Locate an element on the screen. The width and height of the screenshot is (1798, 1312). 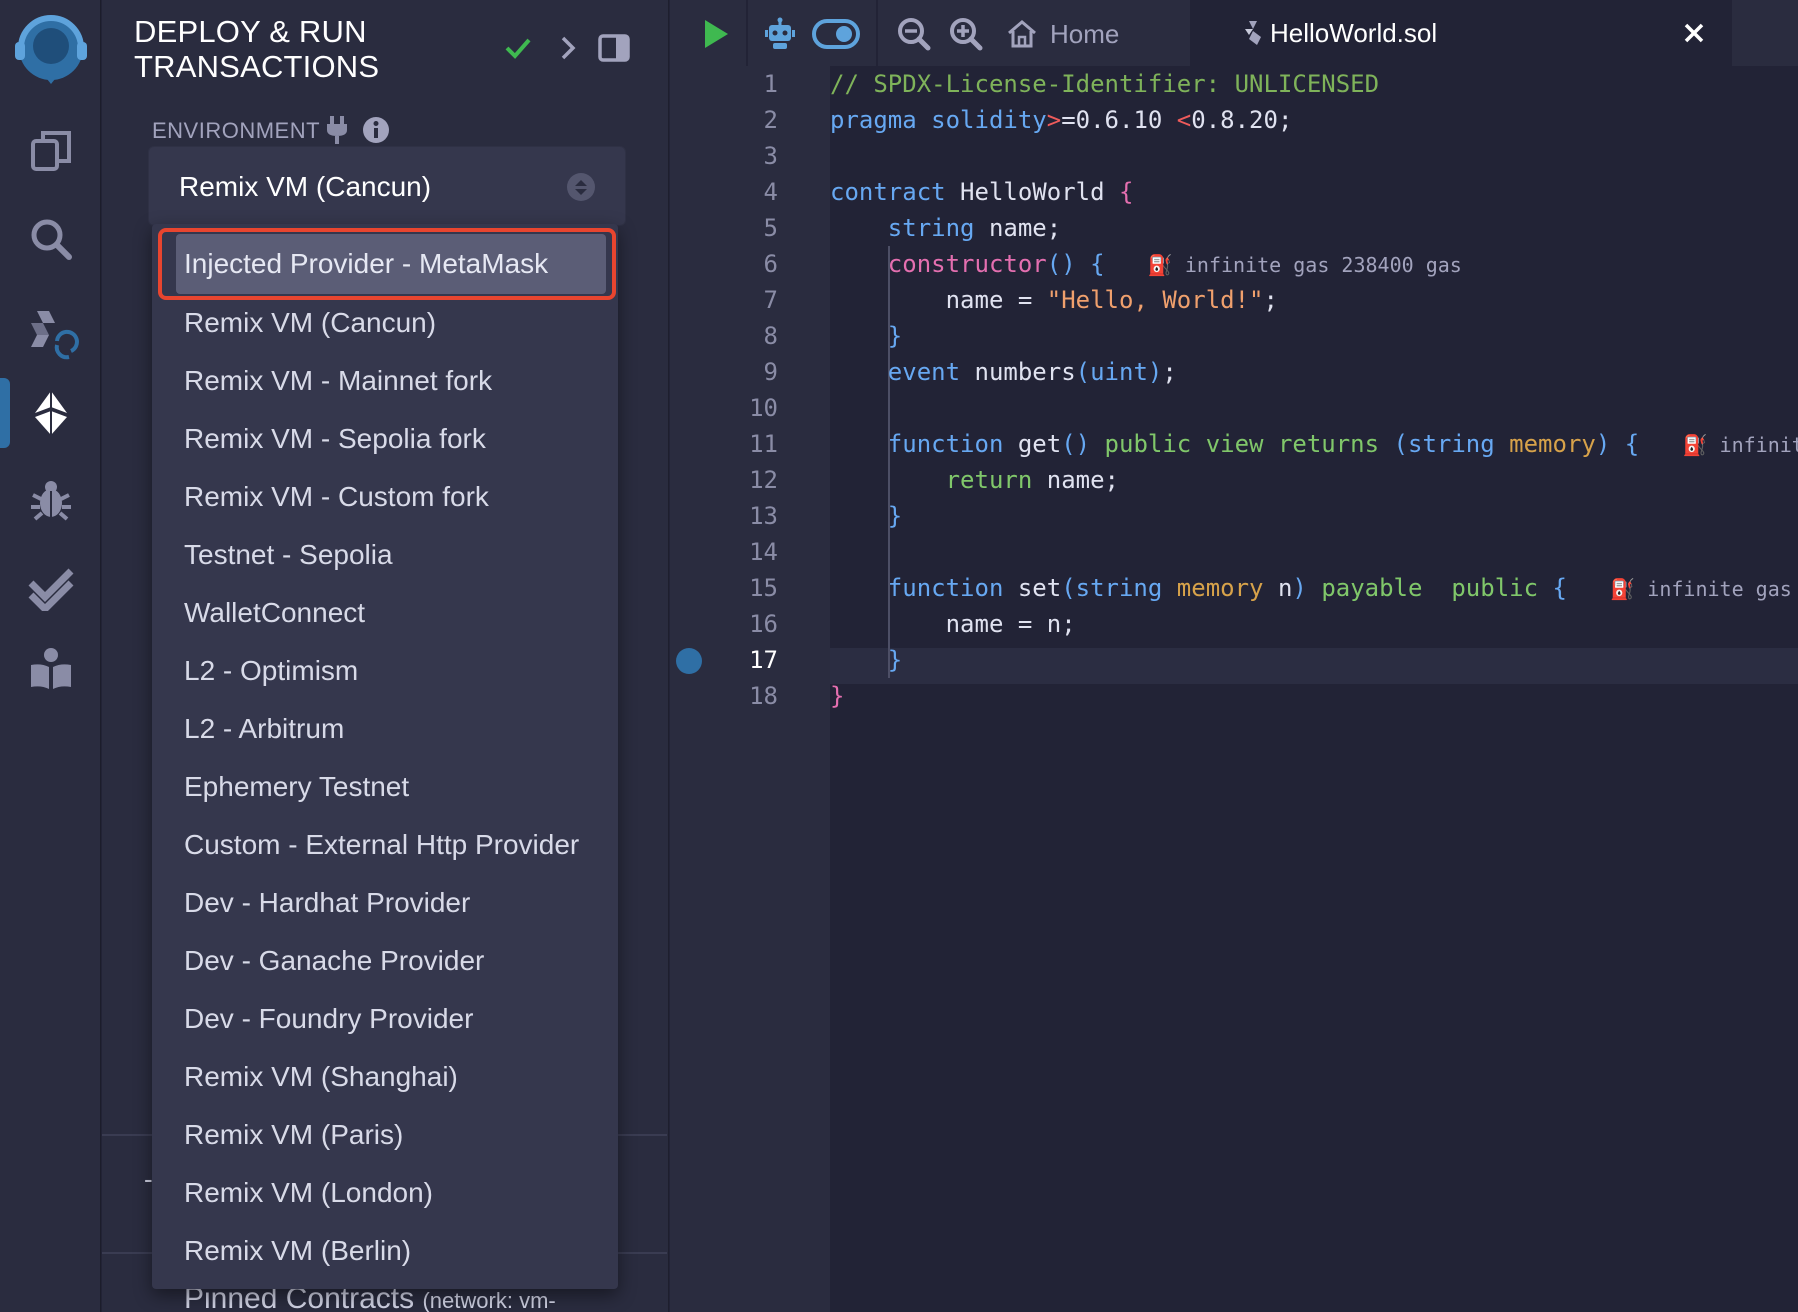
gas-estimate-text: infinit is located at coordinates (1758, 445).